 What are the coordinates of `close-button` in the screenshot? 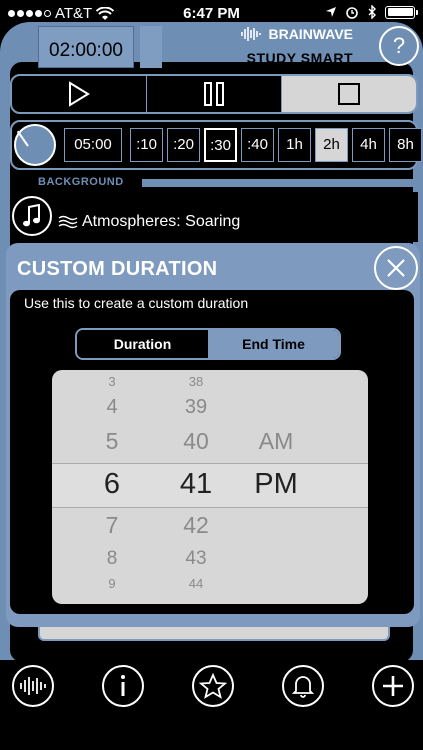 It's located at (396, 268).